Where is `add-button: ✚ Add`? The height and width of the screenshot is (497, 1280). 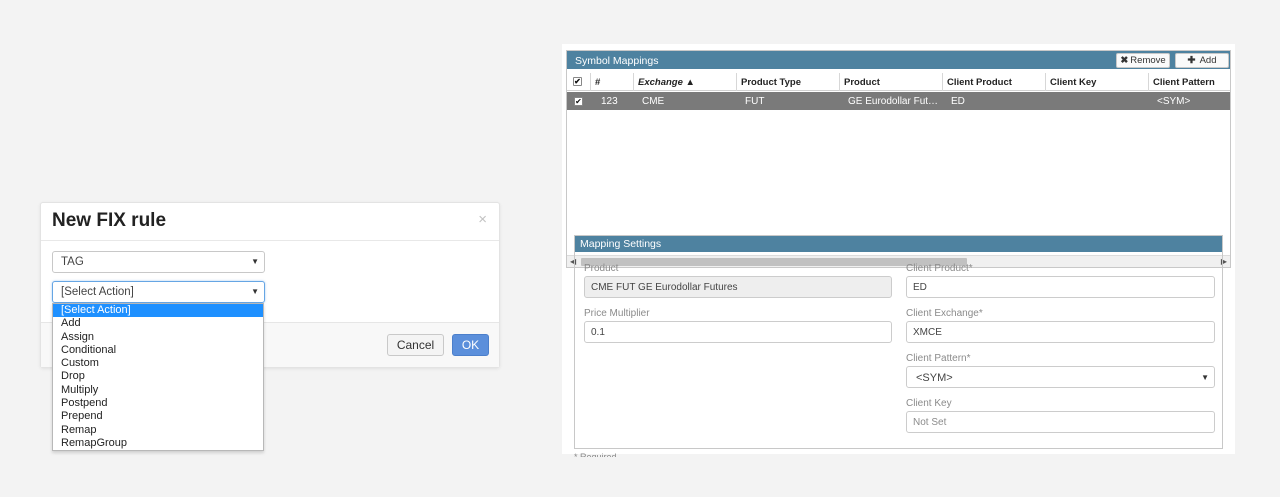 add-button: ✚ Add is located at coordinates (1202, 60).